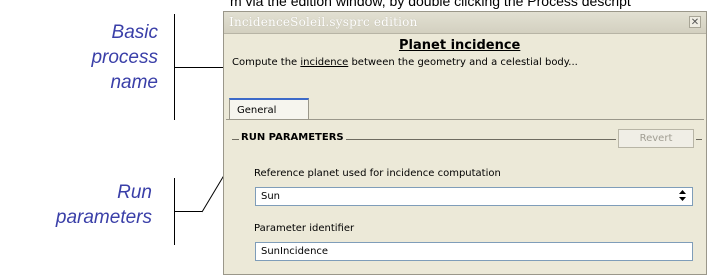 This screenshot has width=715, height=278. Describe the element at coordinates (271, 196) in the screenshot. I see `planet-select-value: Sun` at that location.